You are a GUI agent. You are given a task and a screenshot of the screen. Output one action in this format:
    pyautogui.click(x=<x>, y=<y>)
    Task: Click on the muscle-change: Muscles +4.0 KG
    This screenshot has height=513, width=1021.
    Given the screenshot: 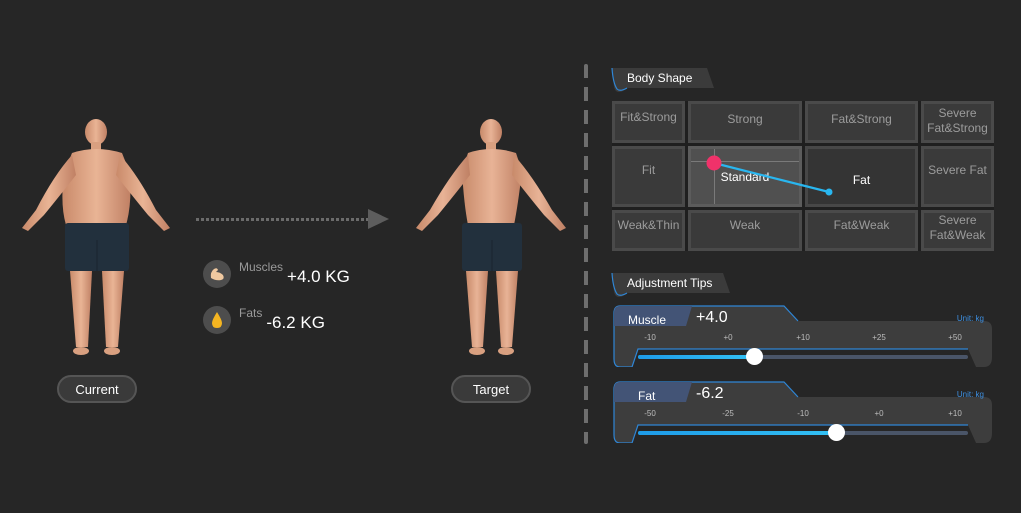 What is the action you would take?
    pyautogui.click(x=276, y=274)
    